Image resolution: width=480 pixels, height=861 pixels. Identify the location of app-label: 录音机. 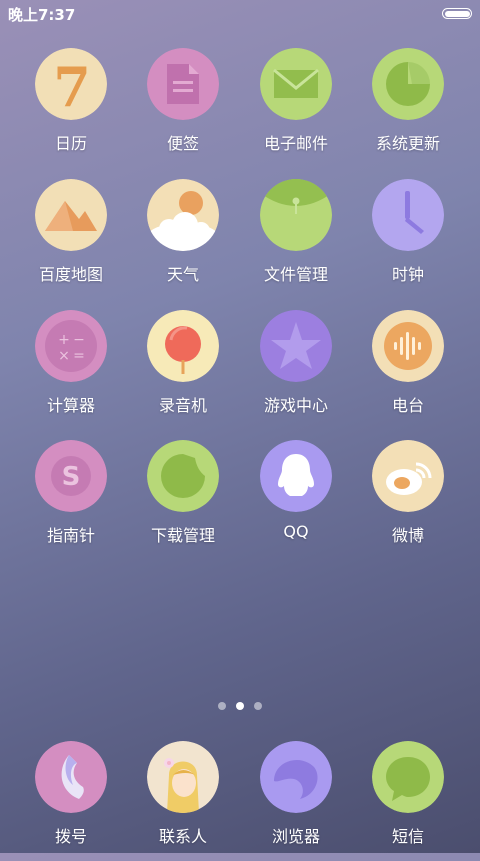
(182, 405).